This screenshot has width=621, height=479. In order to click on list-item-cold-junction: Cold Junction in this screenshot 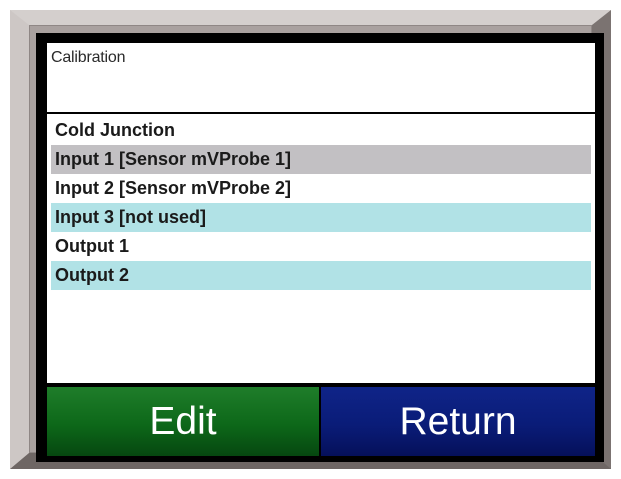, I will do `click(321, 130)`.